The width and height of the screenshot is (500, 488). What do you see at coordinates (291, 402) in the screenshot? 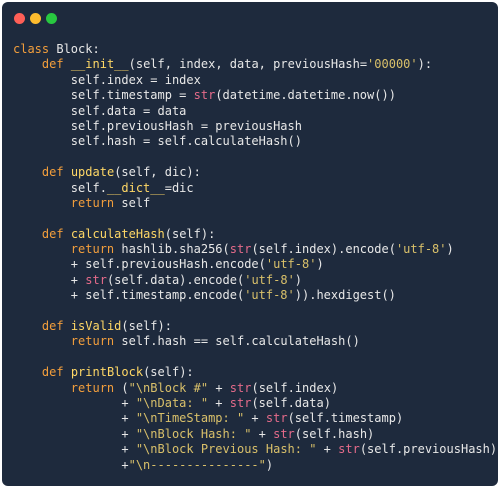
I see `code-token-plain: (self.data)` at bounding box center [291, 402].